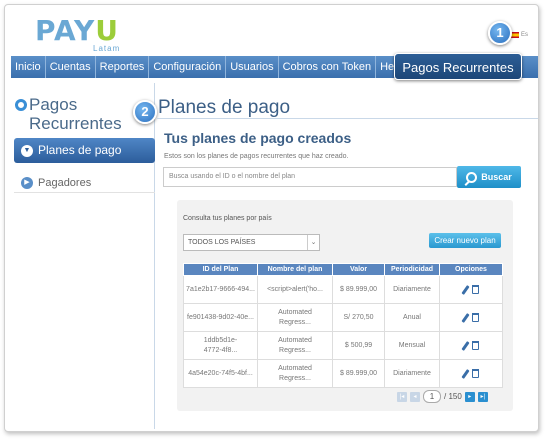 This screenshot has width=545, height=439. What do you see at coordinates (224, 107) in the screenshot?
I see `page-title: Planes de pago` at bounding box center [224, 107].